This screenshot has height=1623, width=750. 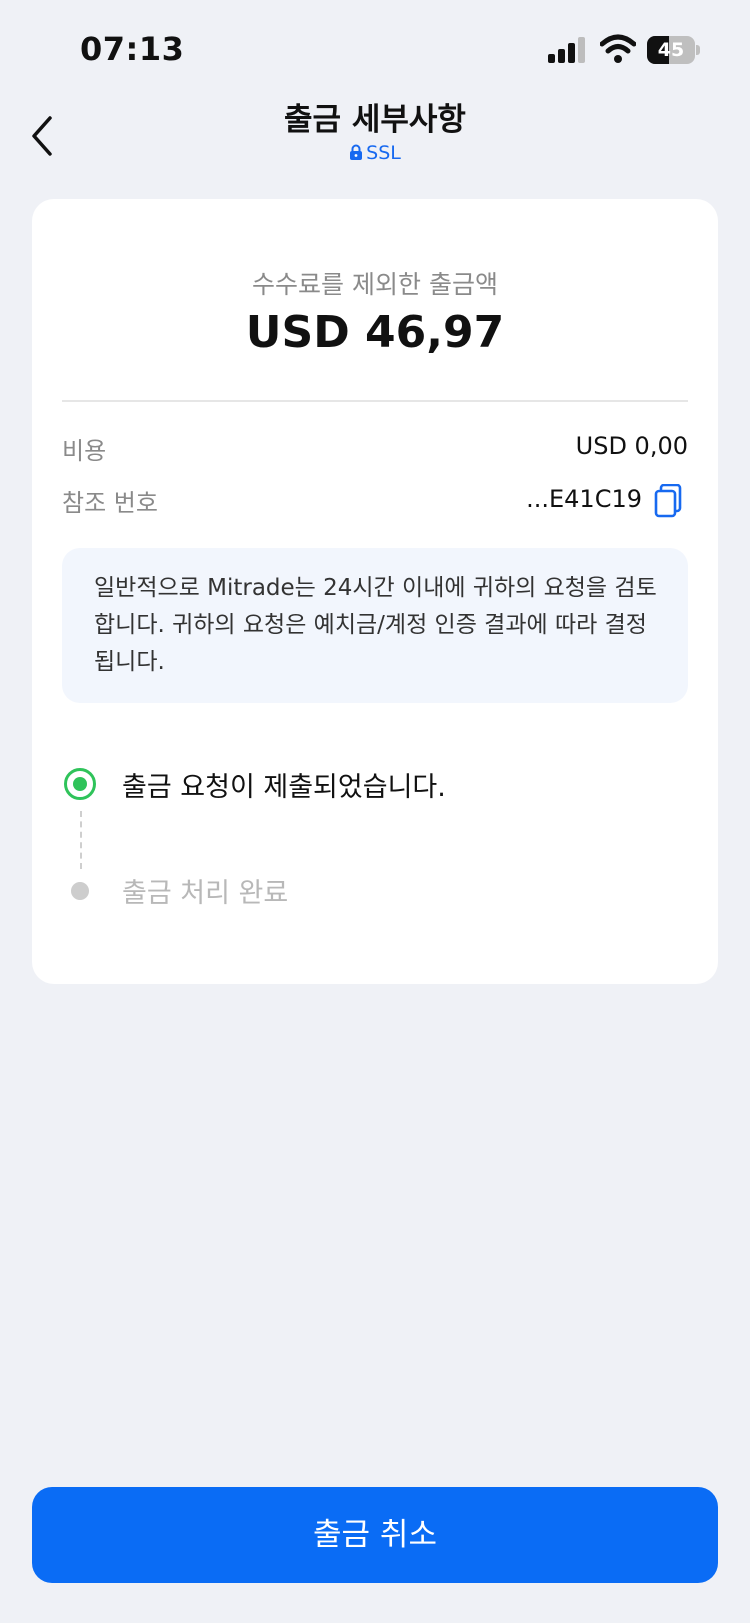 I want to click on ssl-label: SSL, so click(x=383, y=153).